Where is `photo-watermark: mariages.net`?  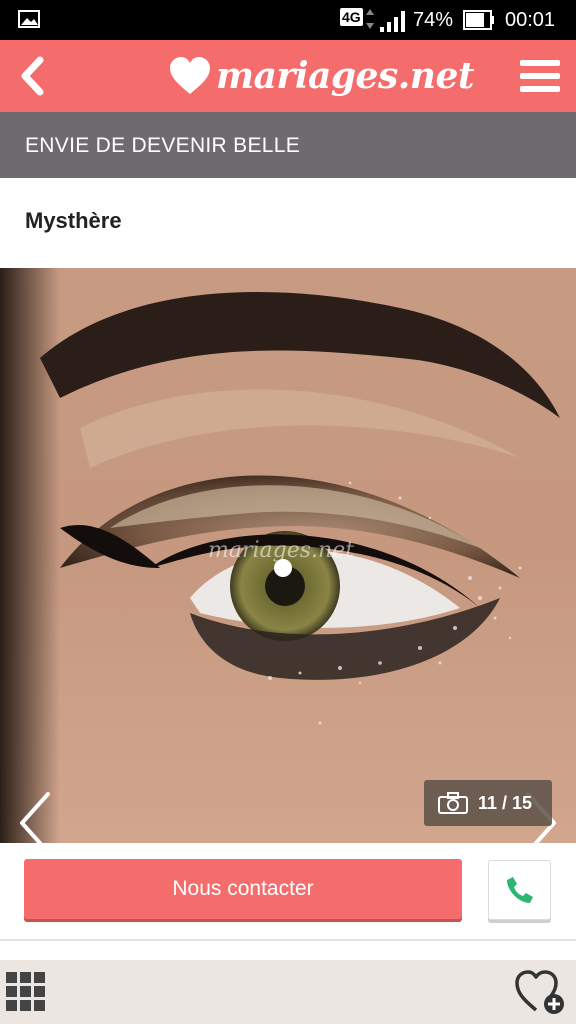 photo-watermark: mariages.net is located at coordinates (281, 550).